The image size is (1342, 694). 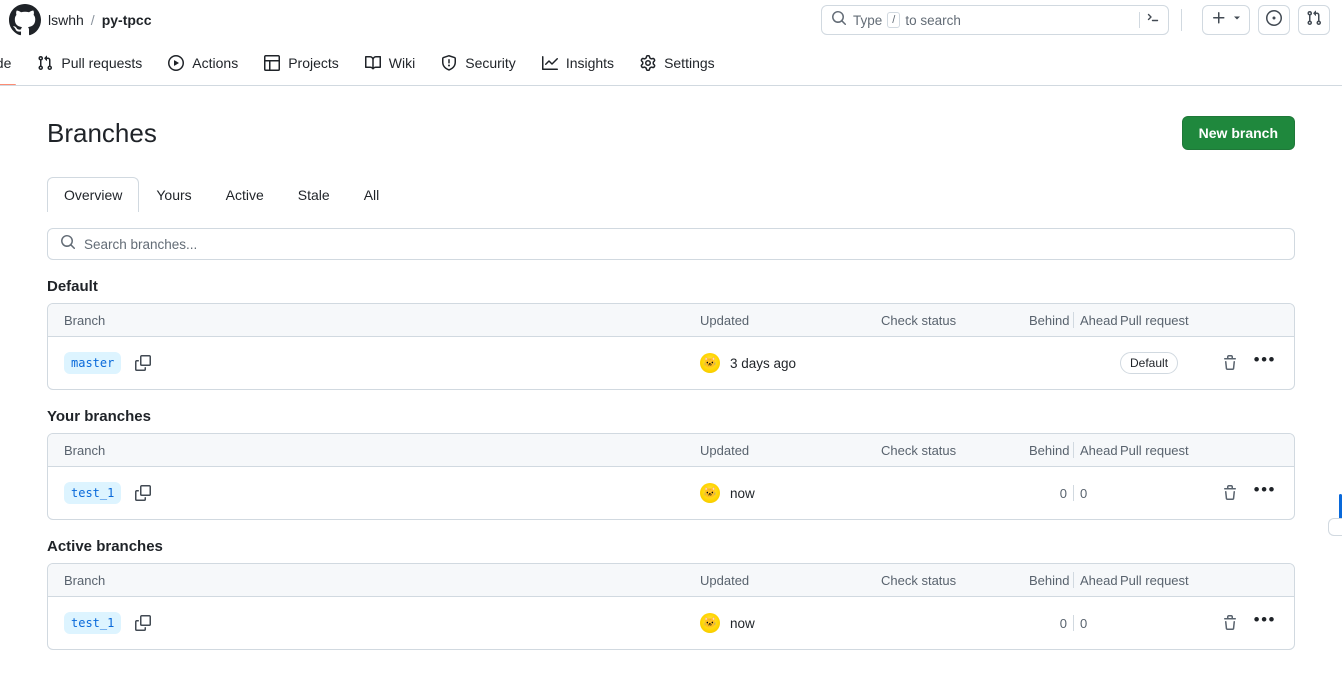 I want to click on pull-requests-button, so click(x=1314, y=20).